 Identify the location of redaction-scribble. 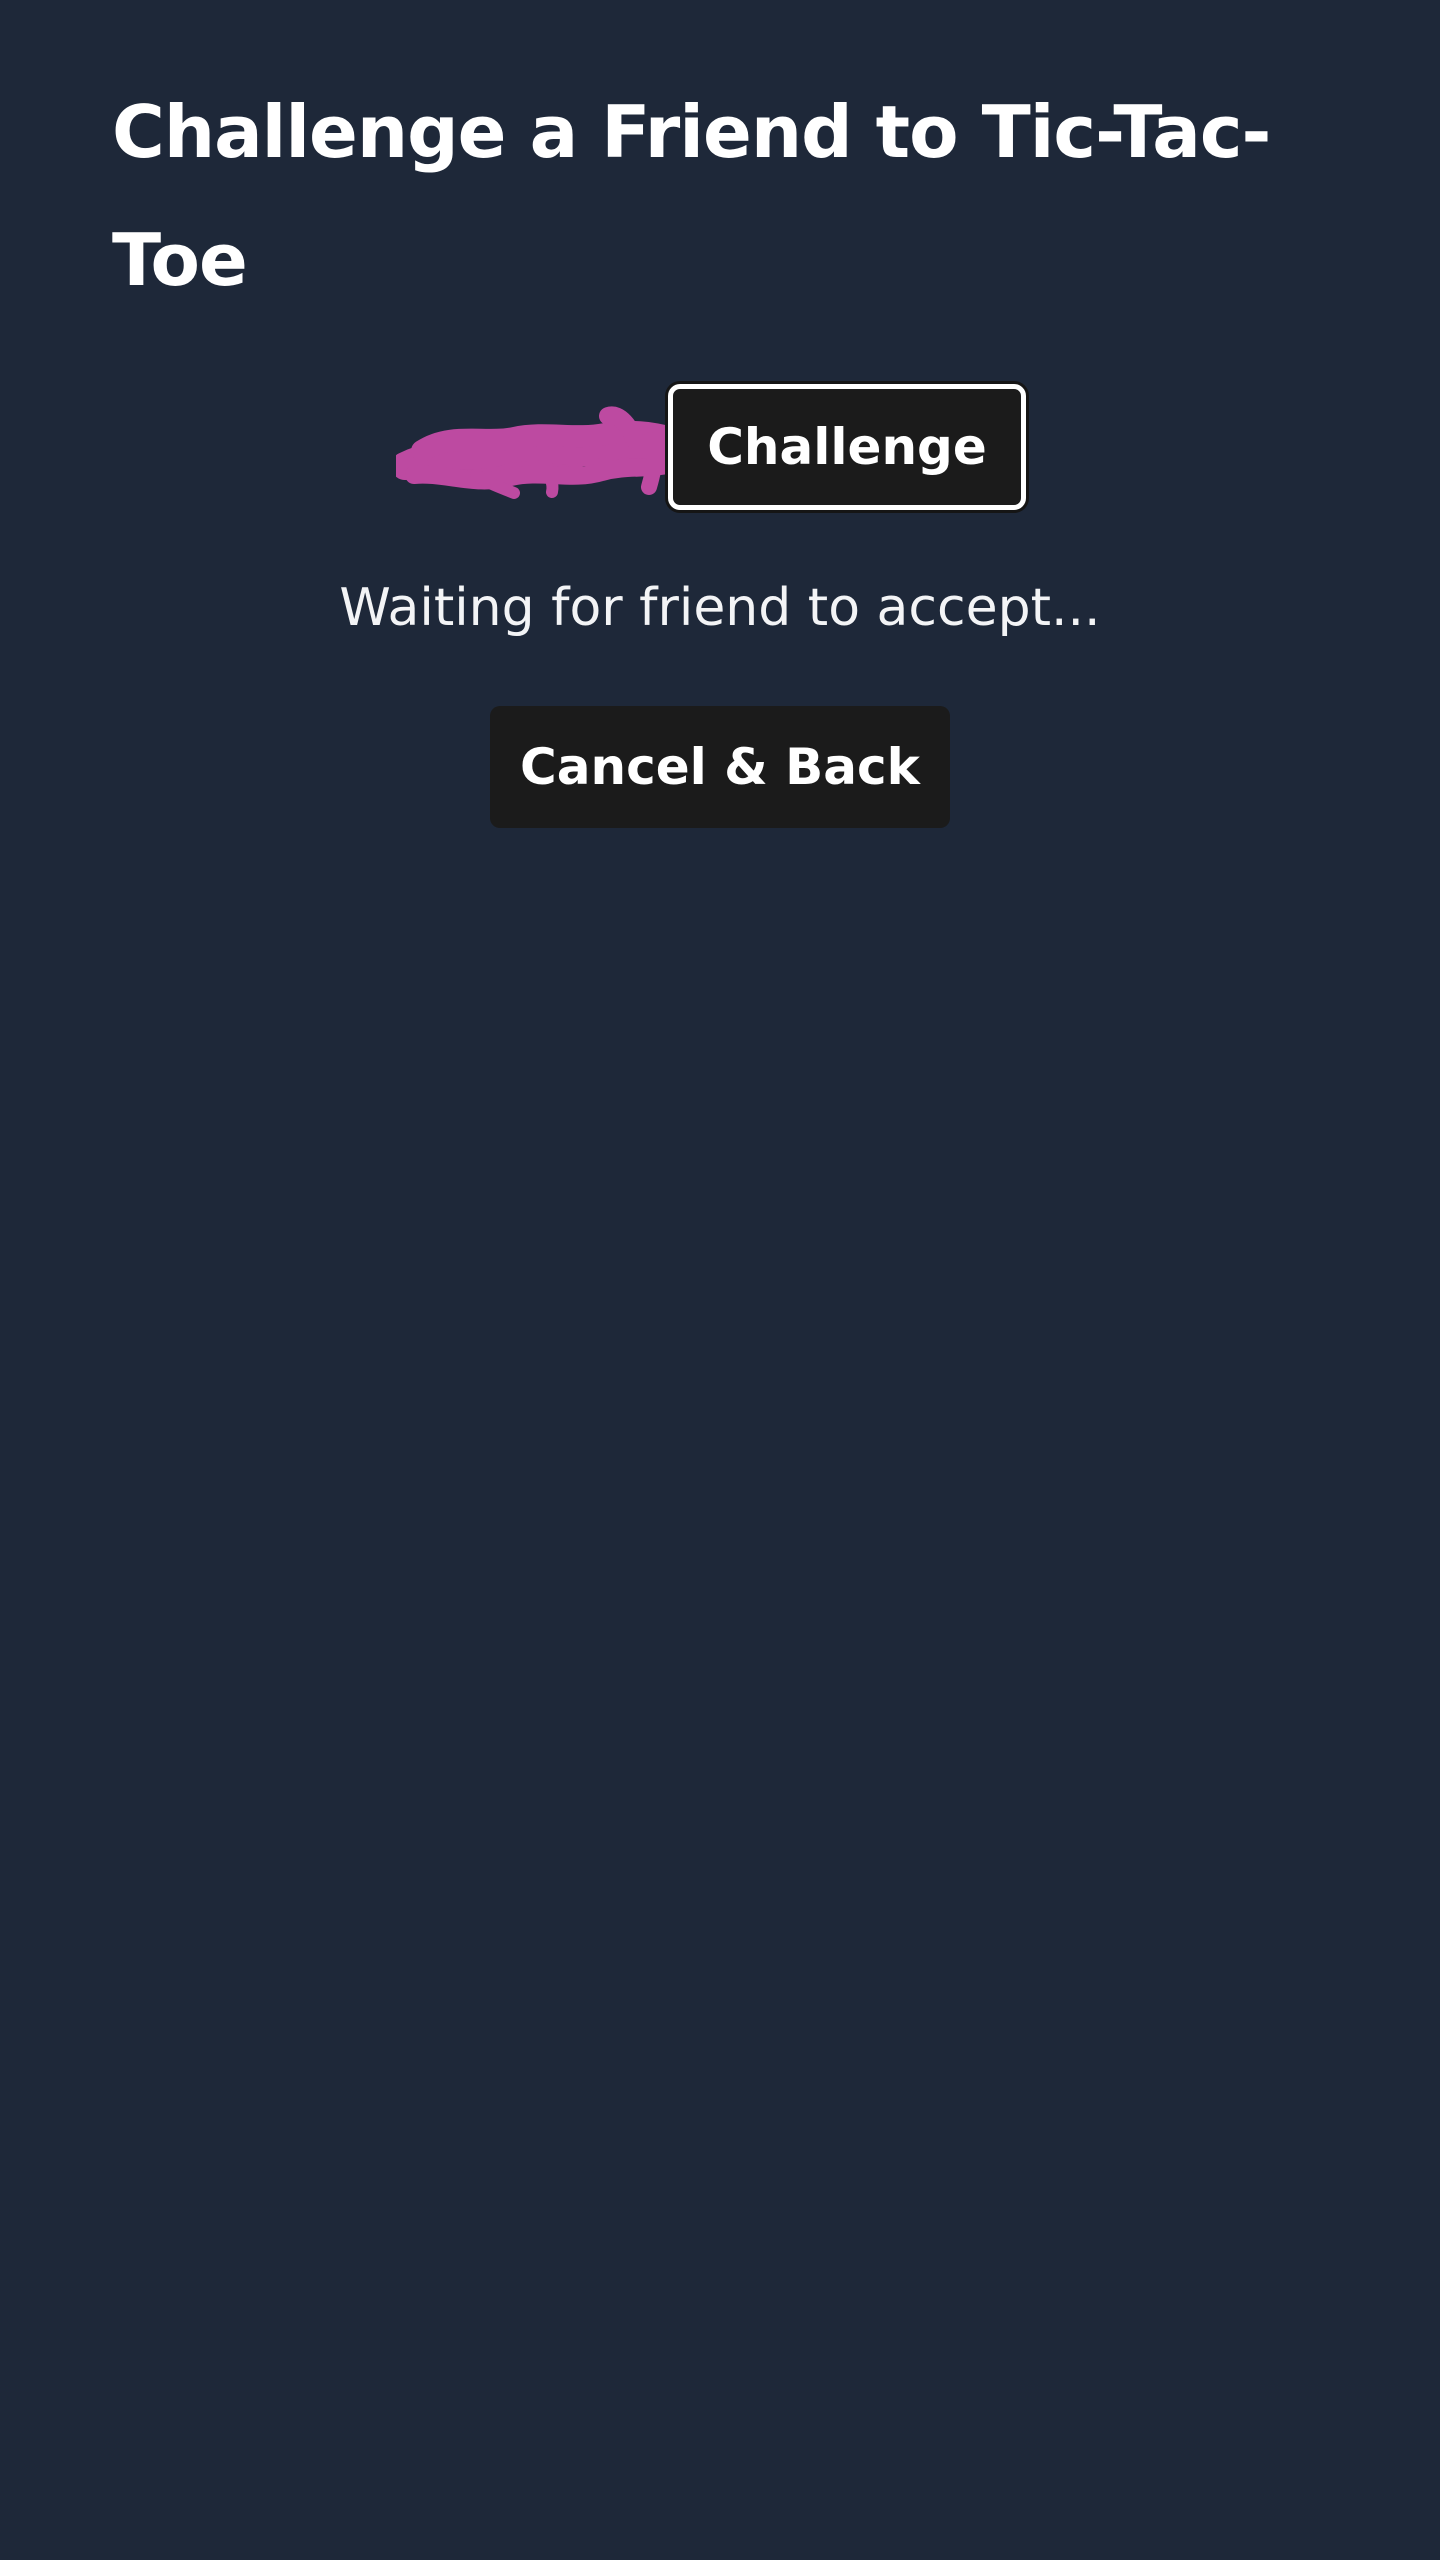
(540, 452).